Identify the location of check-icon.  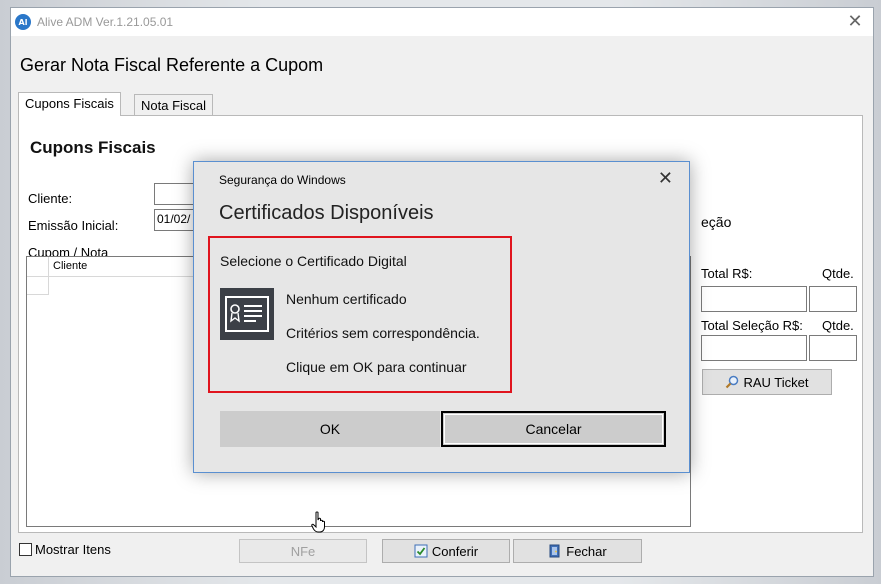
(421, 551).